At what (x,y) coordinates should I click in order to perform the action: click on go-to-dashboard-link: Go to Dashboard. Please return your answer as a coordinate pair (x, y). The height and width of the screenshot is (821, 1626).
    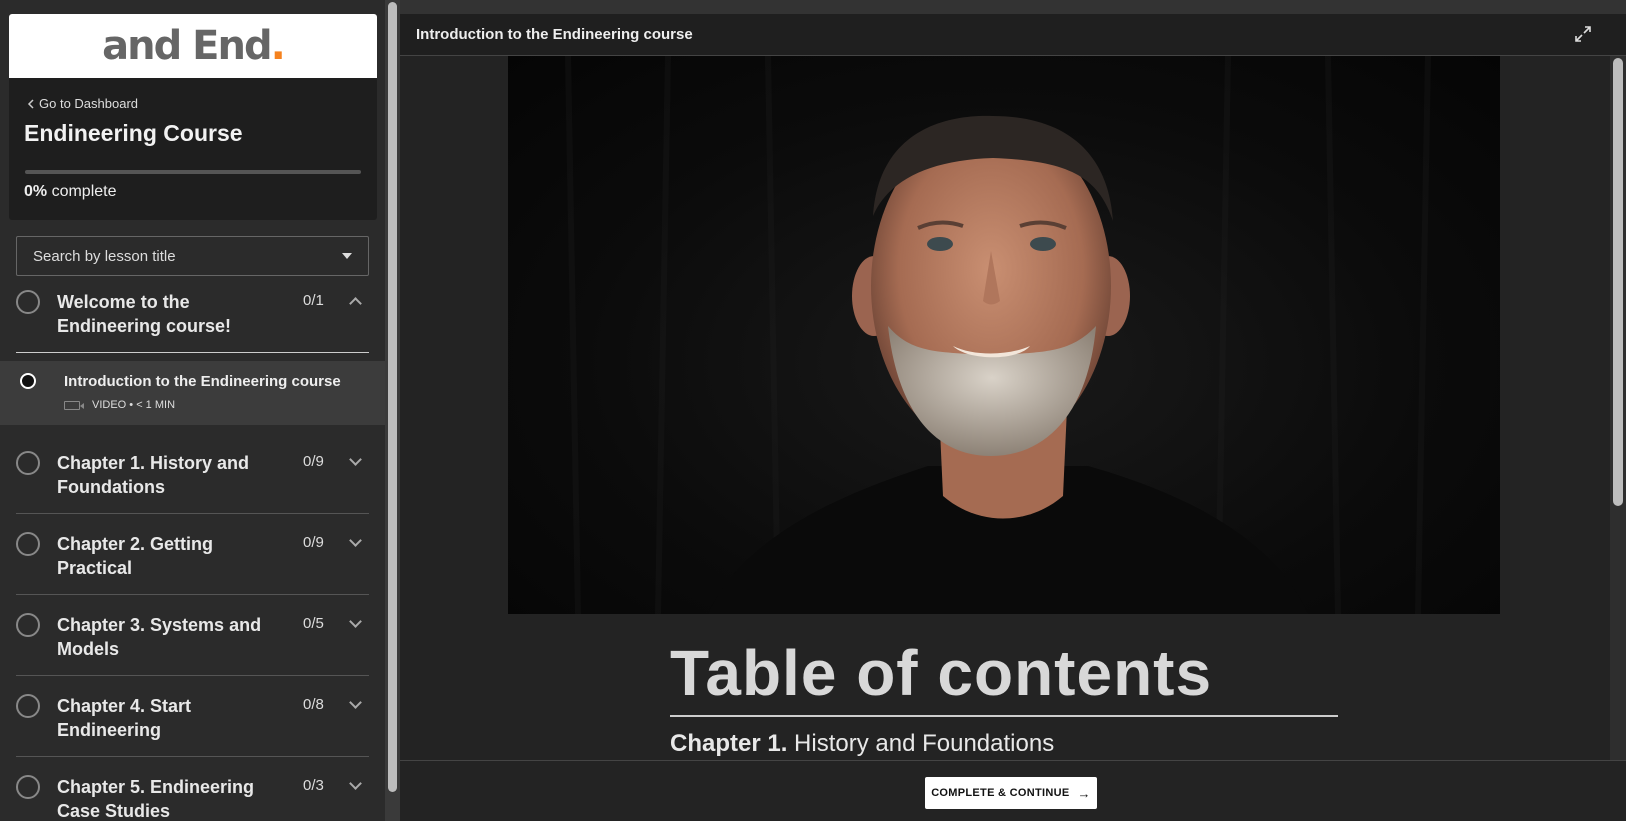
    Looking at the image, I should click on (82, 103).